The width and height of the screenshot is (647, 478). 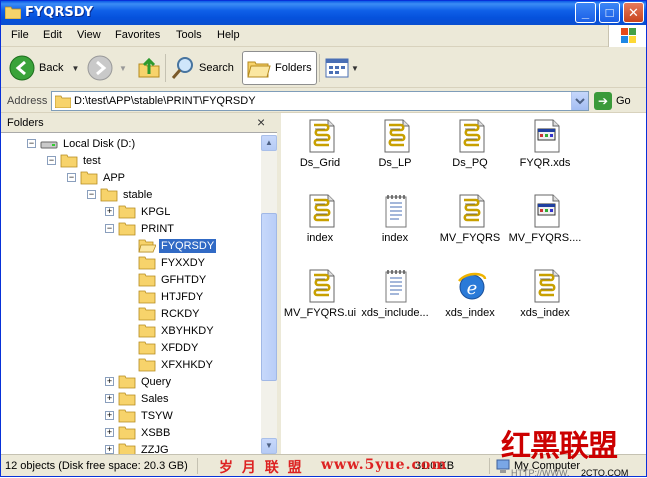 I want to click on file-item: e xds_index, so click(x=470, y=300).